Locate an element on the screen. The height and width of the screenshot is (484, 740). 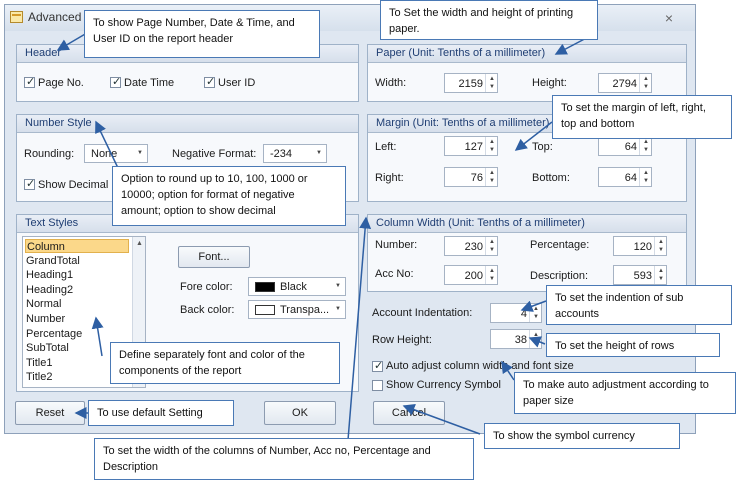
negative-format-value: -234 is located at coordinates (281, 154).